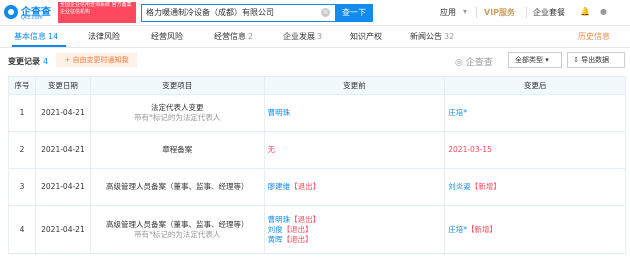 This screenshot has width=630, height=263. Describe the element at coordinates (585, 11) in the screenshot. I see `bell-icon: 🔔` at that location.